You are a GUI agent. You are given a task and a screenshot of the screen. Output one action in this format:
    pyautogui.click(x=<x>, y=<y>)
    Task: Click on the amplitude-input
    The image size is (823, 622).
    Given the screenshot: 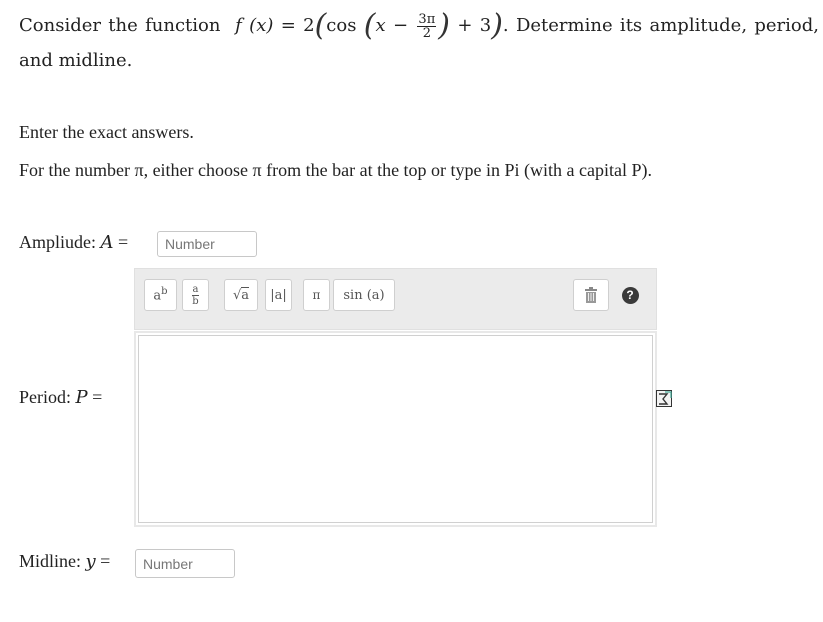 What is the action you would take?
    pyautogui.click(x=207, y=244)
    